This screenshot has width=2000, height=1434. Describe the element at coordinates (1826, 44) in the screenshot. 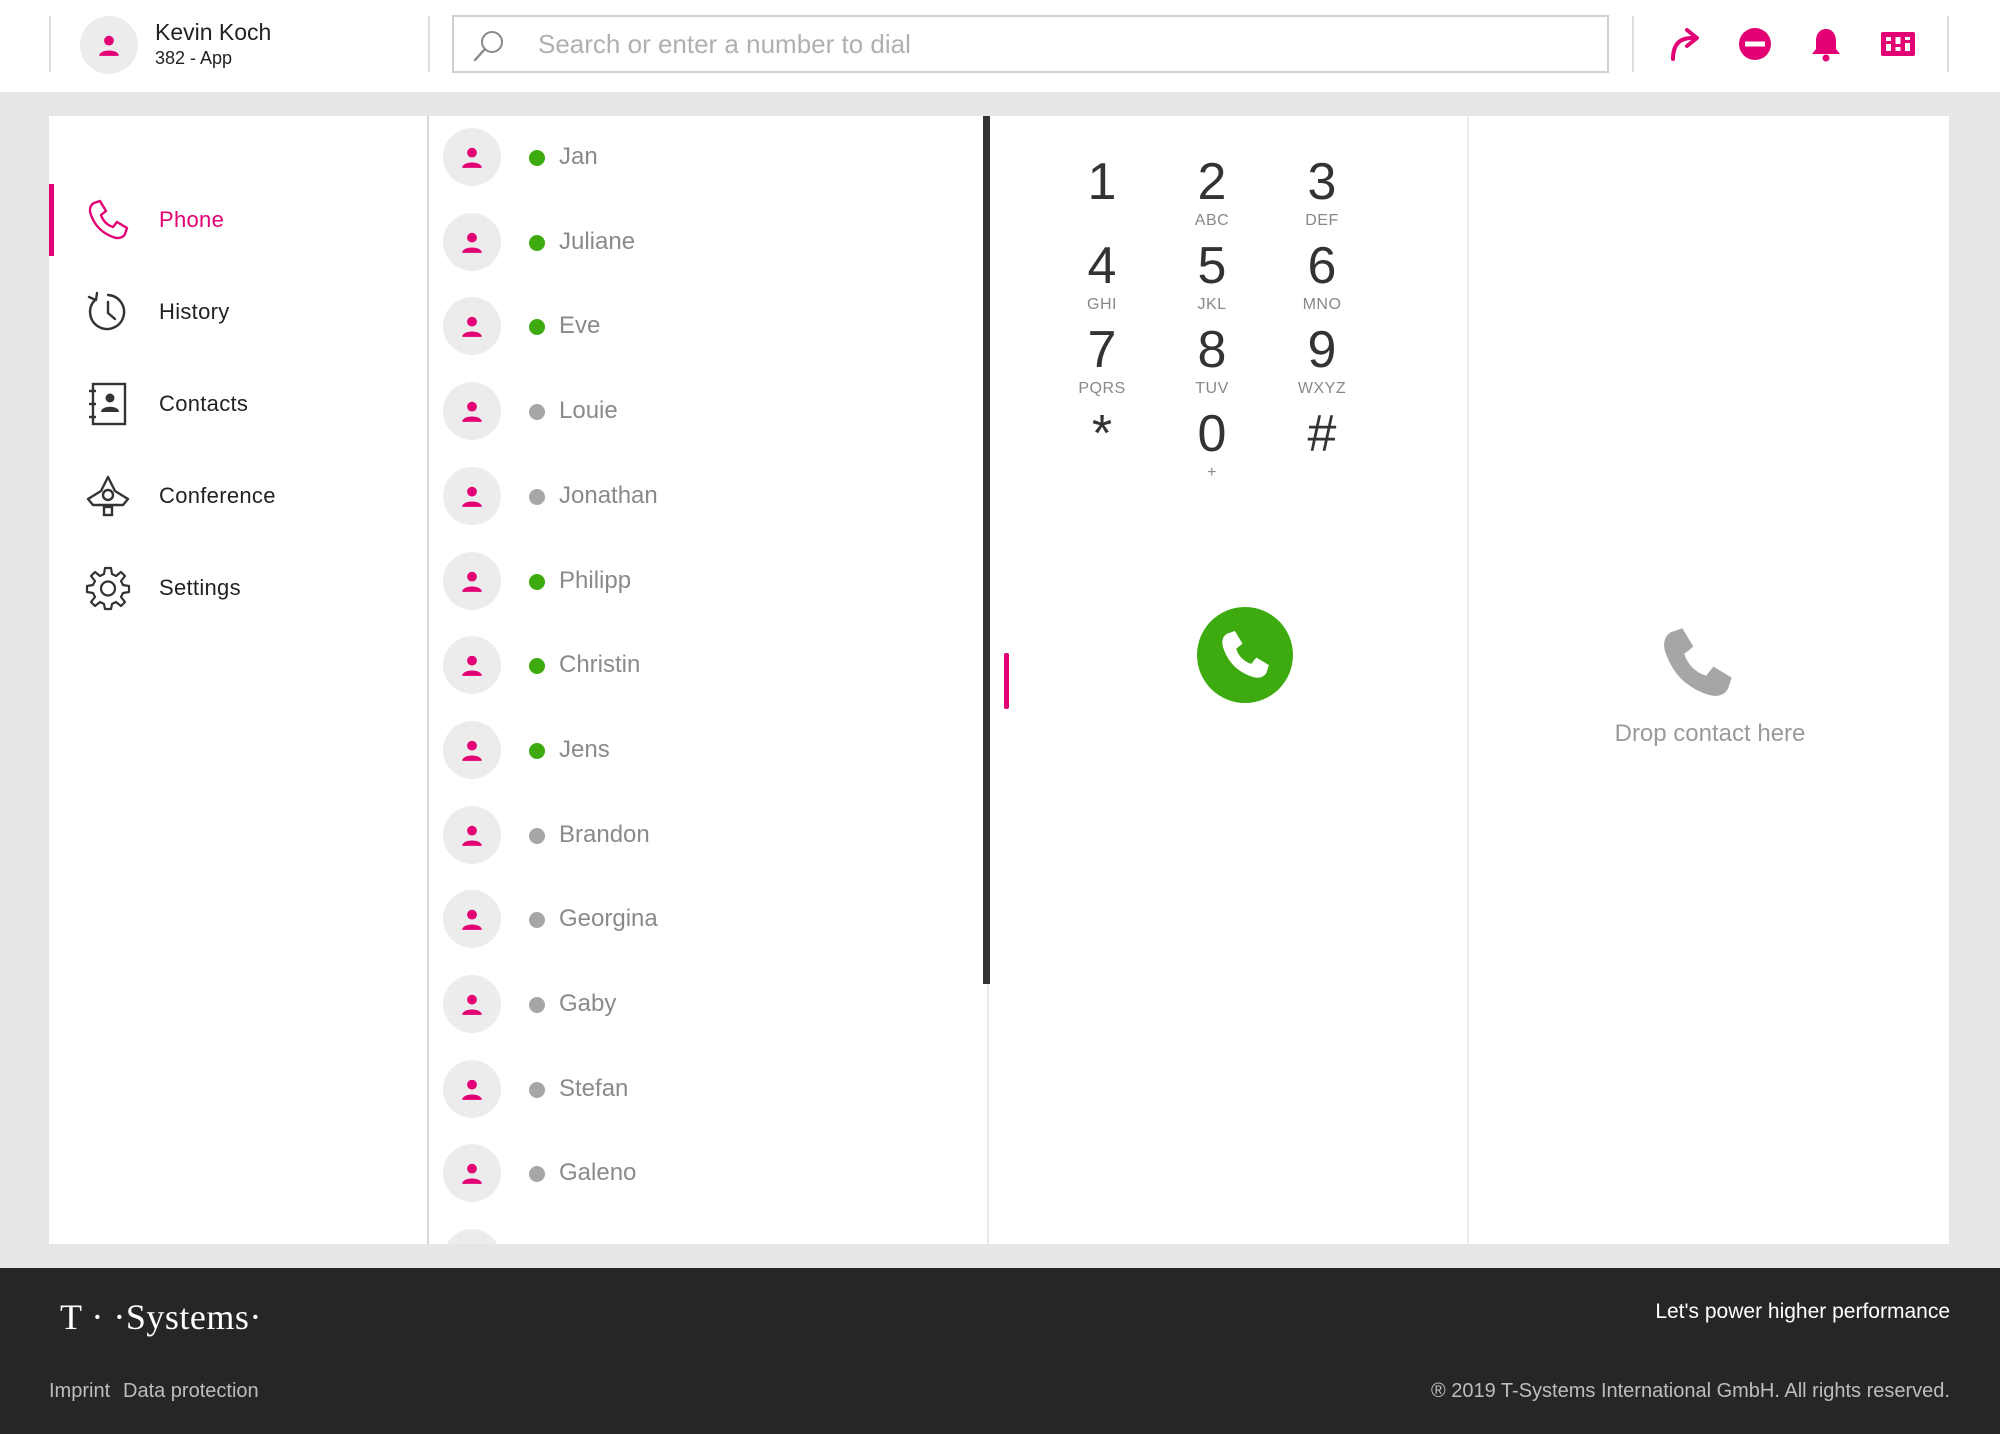

I see `notifications-button` at that location.